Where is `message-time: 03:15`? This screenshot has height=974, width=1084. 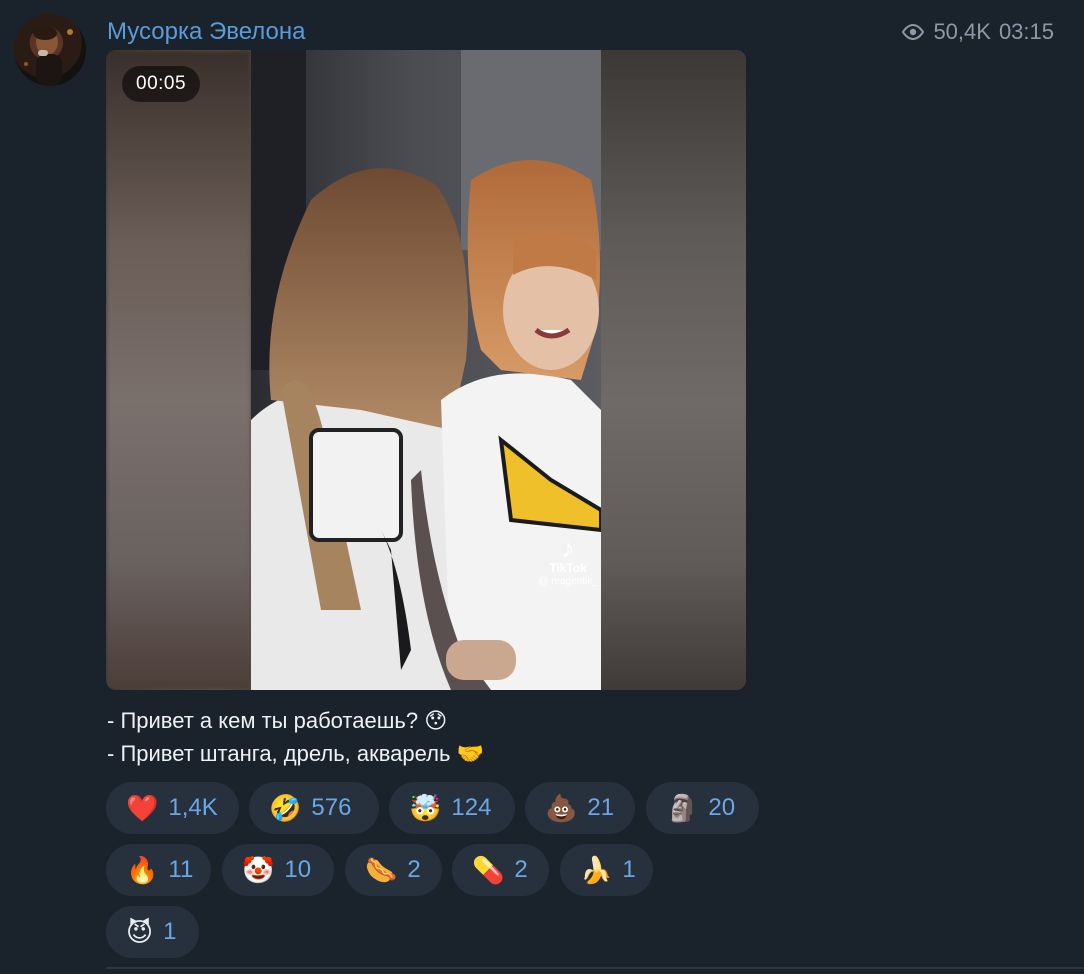
message-time: 03:15 is located at coordinates (1026, 31).